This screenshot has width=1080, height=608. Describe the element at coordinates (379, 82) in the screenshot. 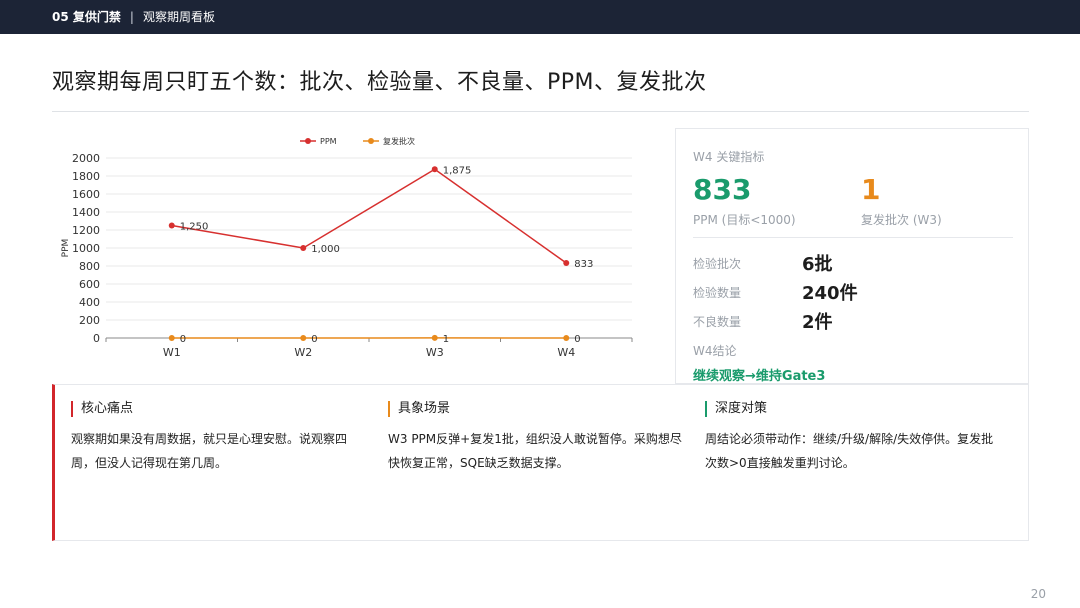

I see `page-title: 观察期每周只盯五个数：批次、检验量、不良量、PPM、复发批次` at that location.